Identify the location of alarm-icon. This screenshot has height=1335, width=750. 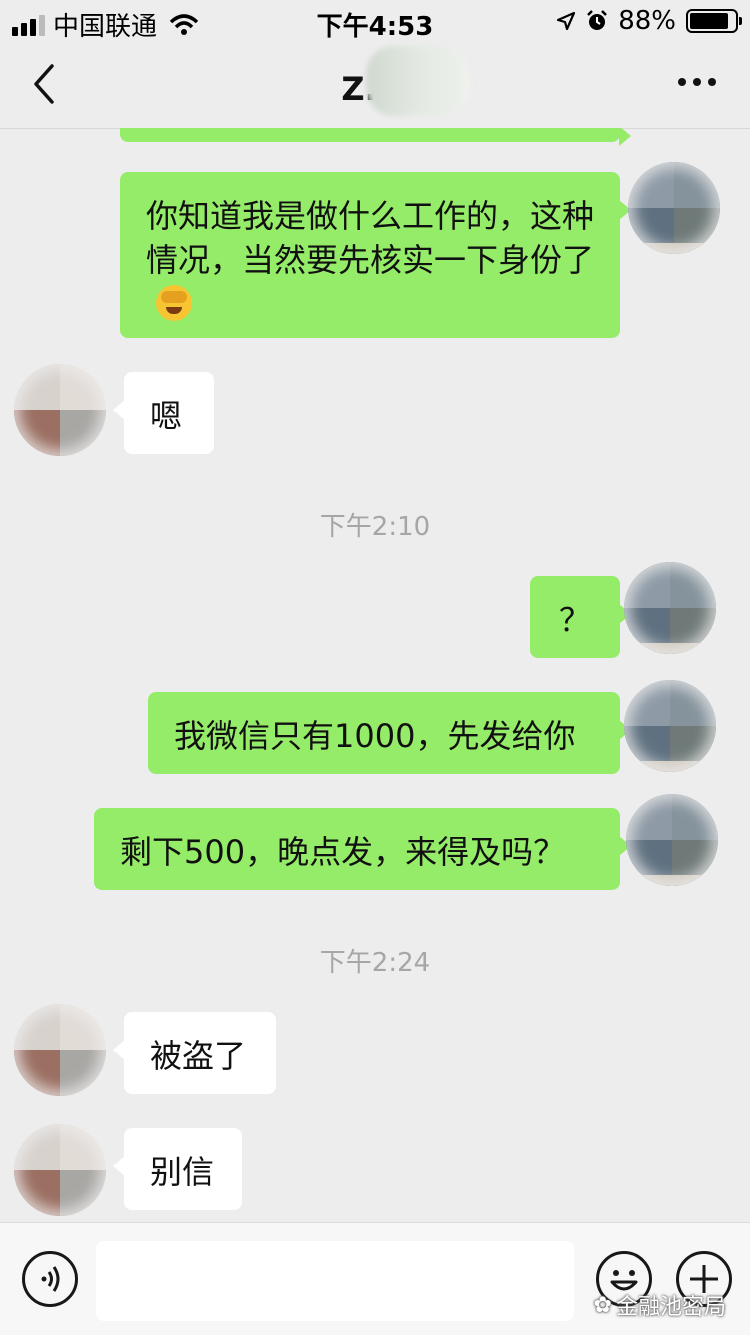
(597, 20).